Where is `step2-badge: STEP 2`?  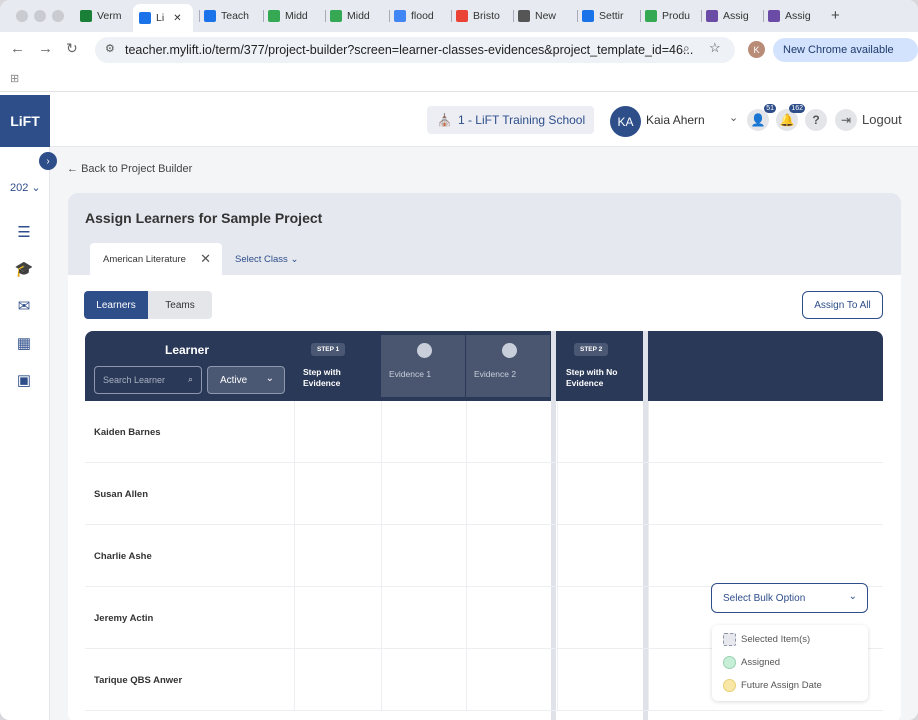 step2-badge: STEP 2 is located at coordinates (591, 349).